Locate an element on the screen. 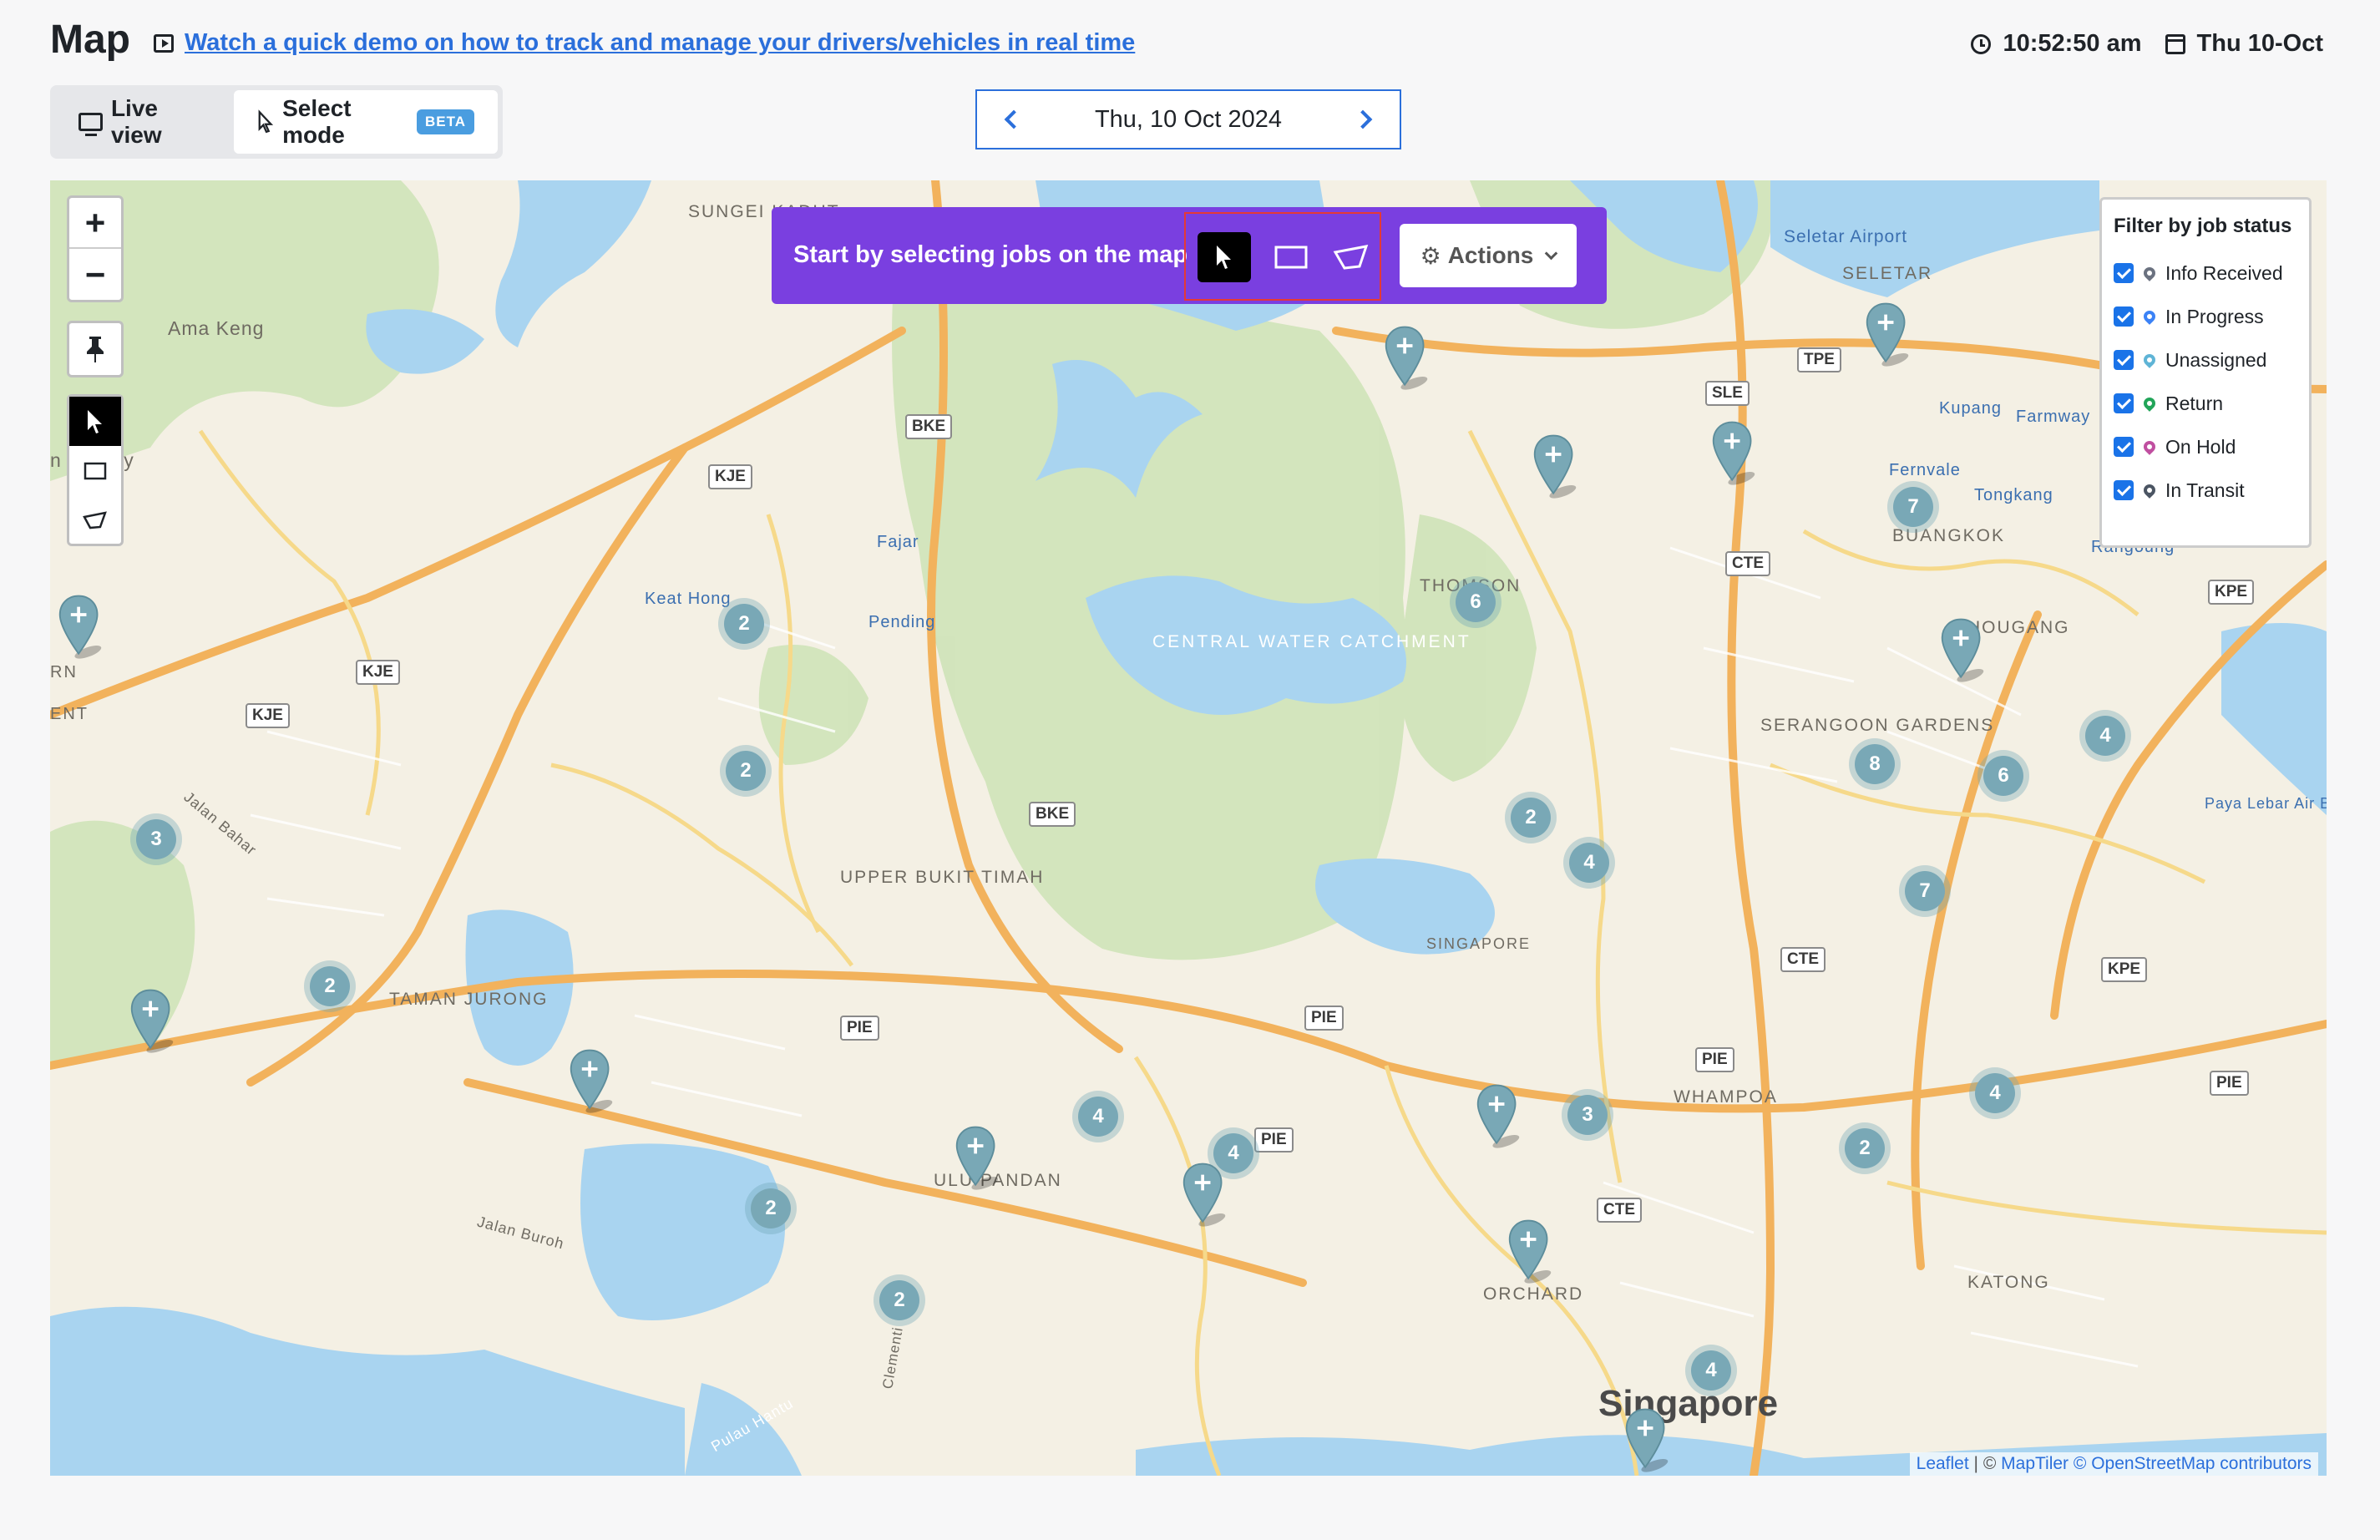  job-cluster-marker: 8 is located at coordinates (1875, 764).